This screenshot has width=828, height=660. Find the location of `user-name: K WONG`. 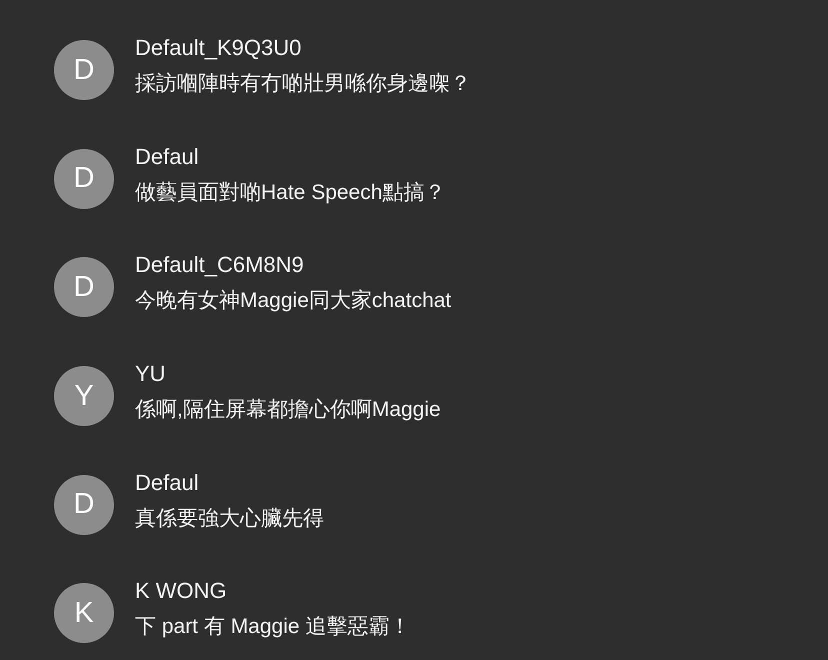

user-name: K WONG is located at coordinates (181, 591).